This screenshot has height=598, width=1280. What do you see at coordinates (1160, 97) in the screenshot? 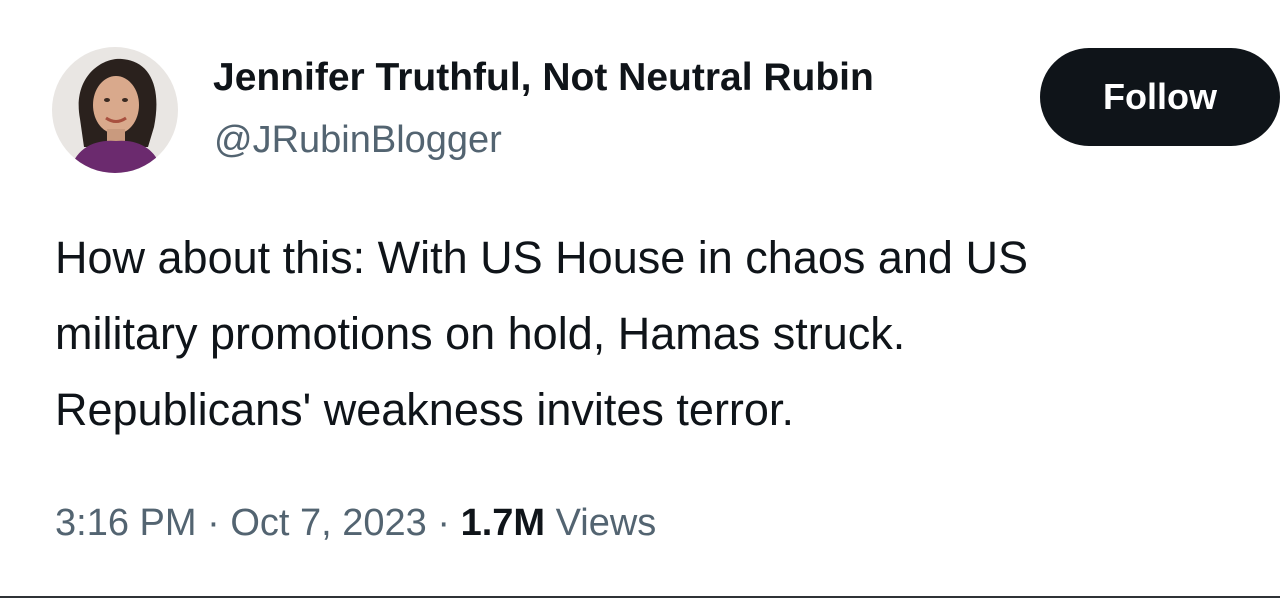
I see `follow-button: Follow` at bounding box center [1160, 97].